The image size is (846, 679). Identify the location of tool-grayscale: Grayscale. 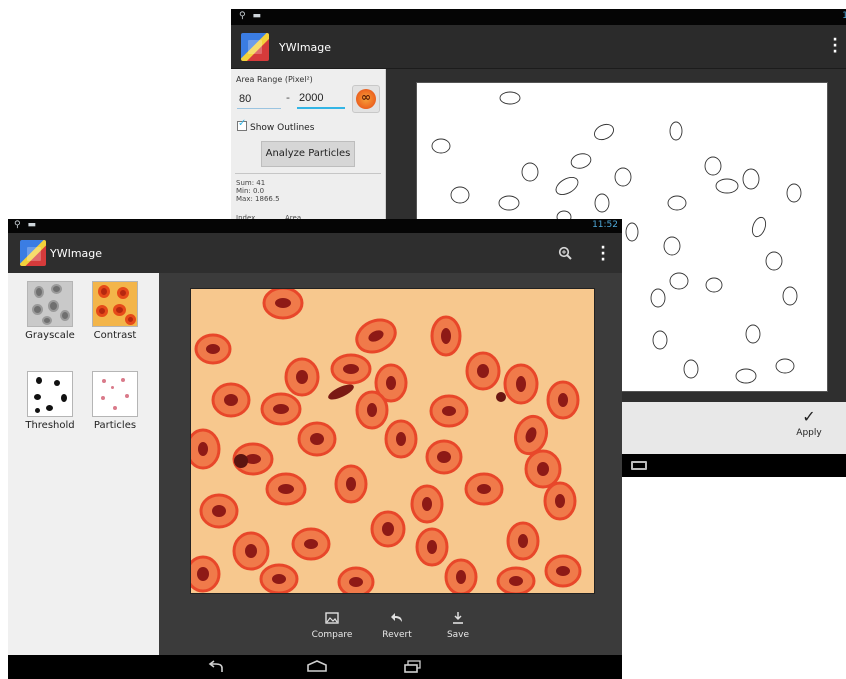
(50, 311).